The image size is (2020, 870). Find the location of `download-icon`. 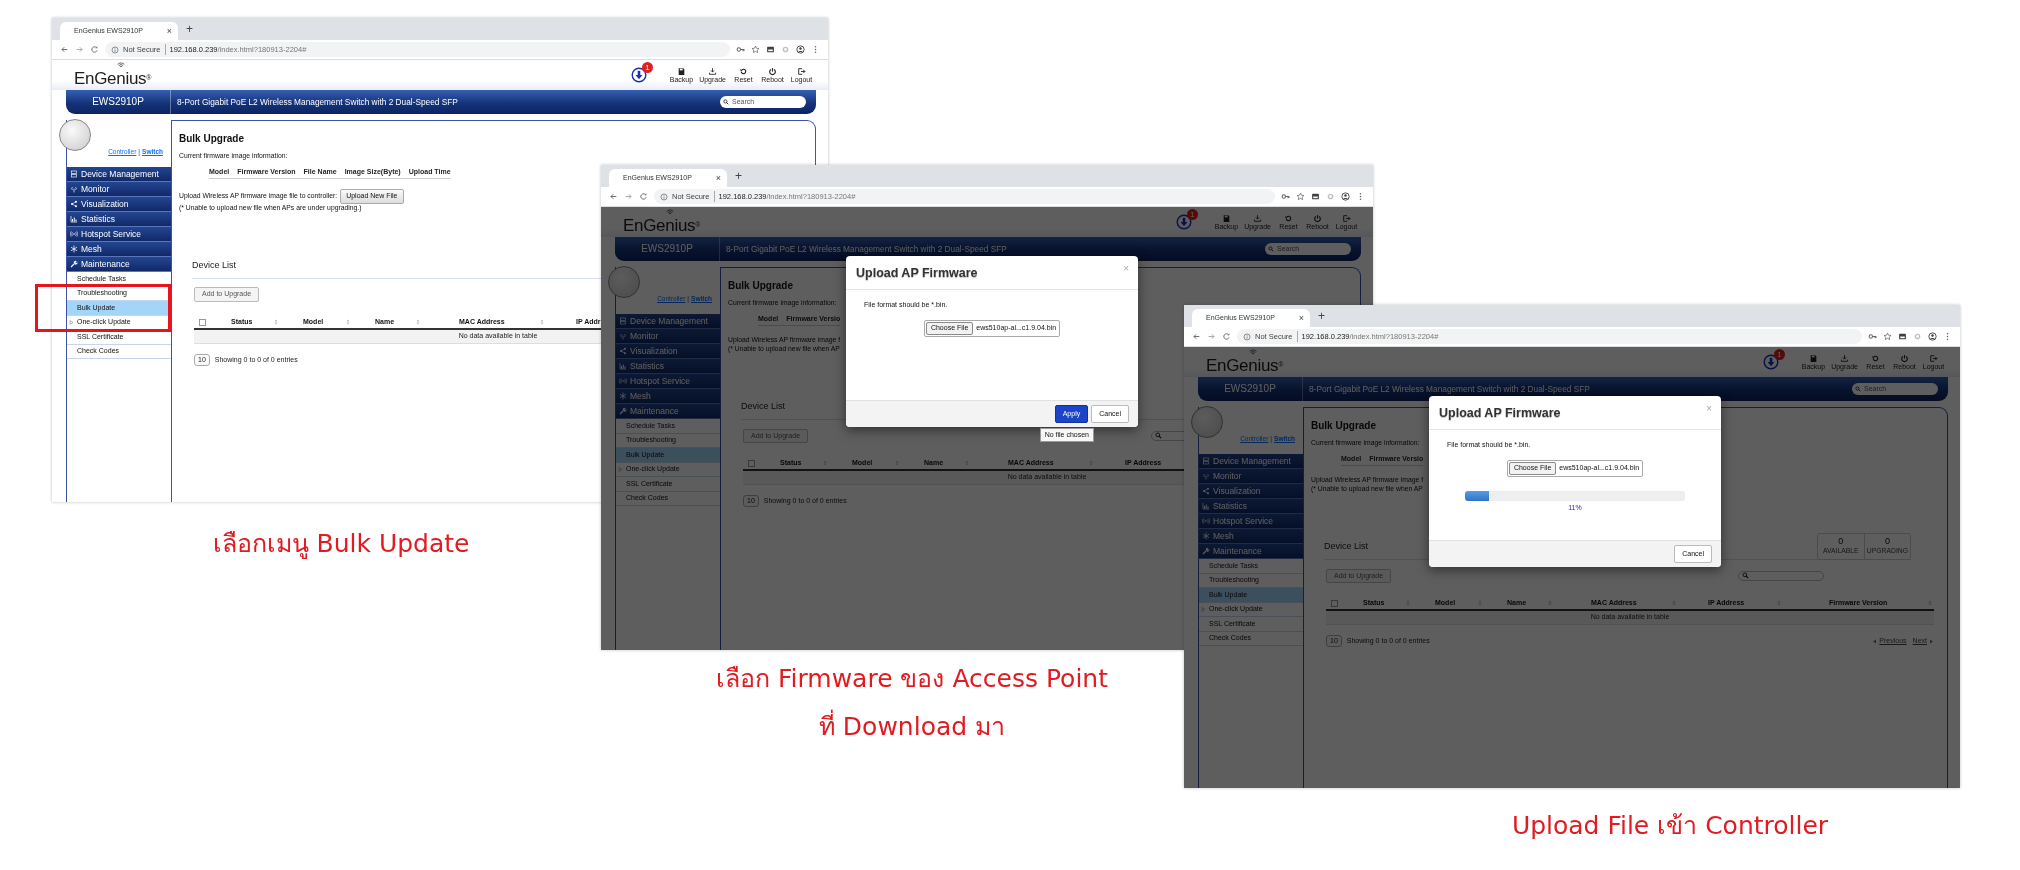

download-icon is located at coordinates (1258, 218).